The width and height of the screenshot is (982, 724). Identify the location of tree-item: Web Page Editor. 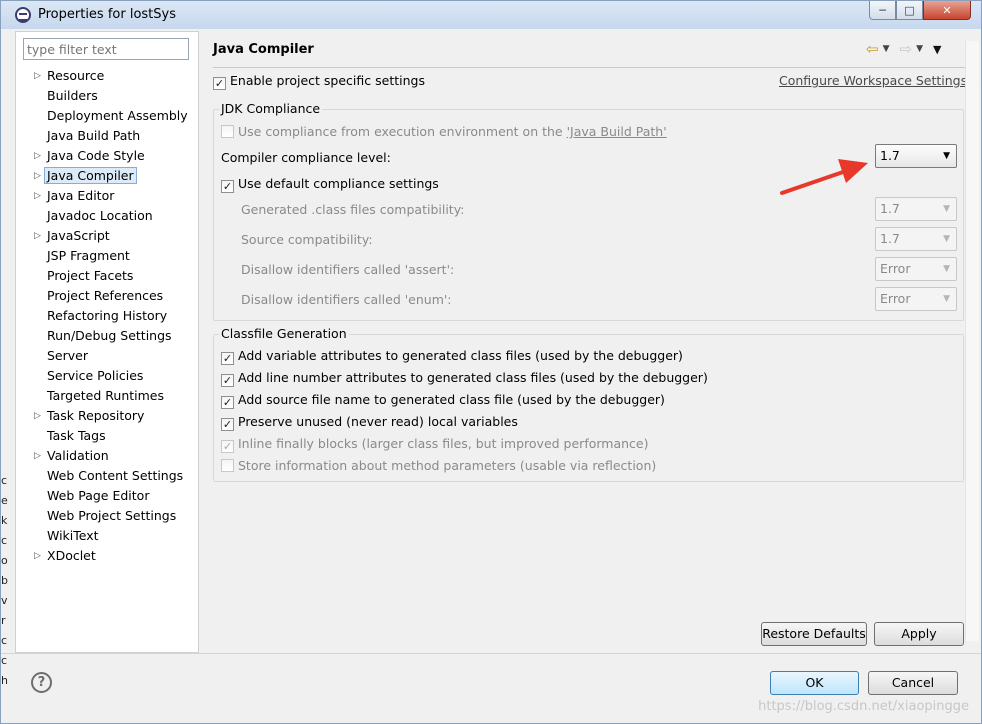
(107, 496).